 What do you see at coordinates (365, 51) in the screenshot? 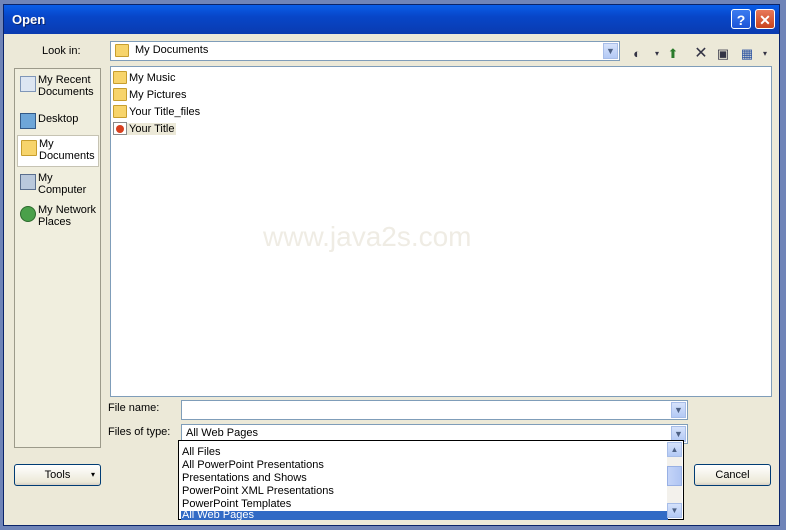
I see `look-in-combo: My Documents ▼` at bounding box center [365, 51].